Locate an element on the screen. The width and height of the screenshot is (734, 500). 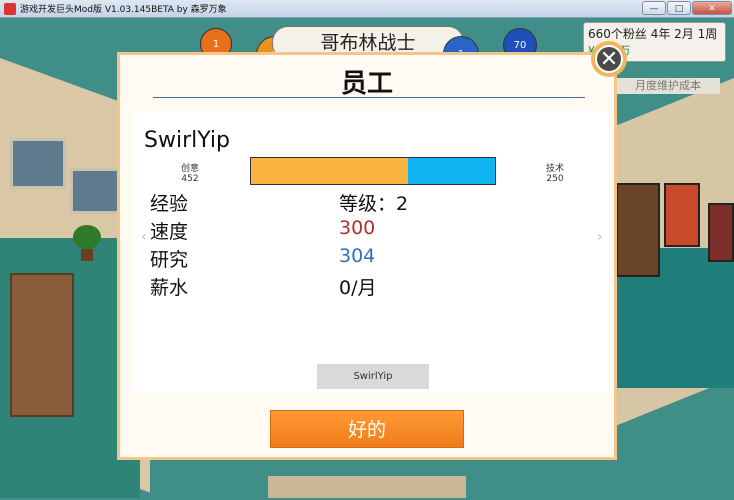
salary-value: 0/月 is located at coordinates (358, 288).